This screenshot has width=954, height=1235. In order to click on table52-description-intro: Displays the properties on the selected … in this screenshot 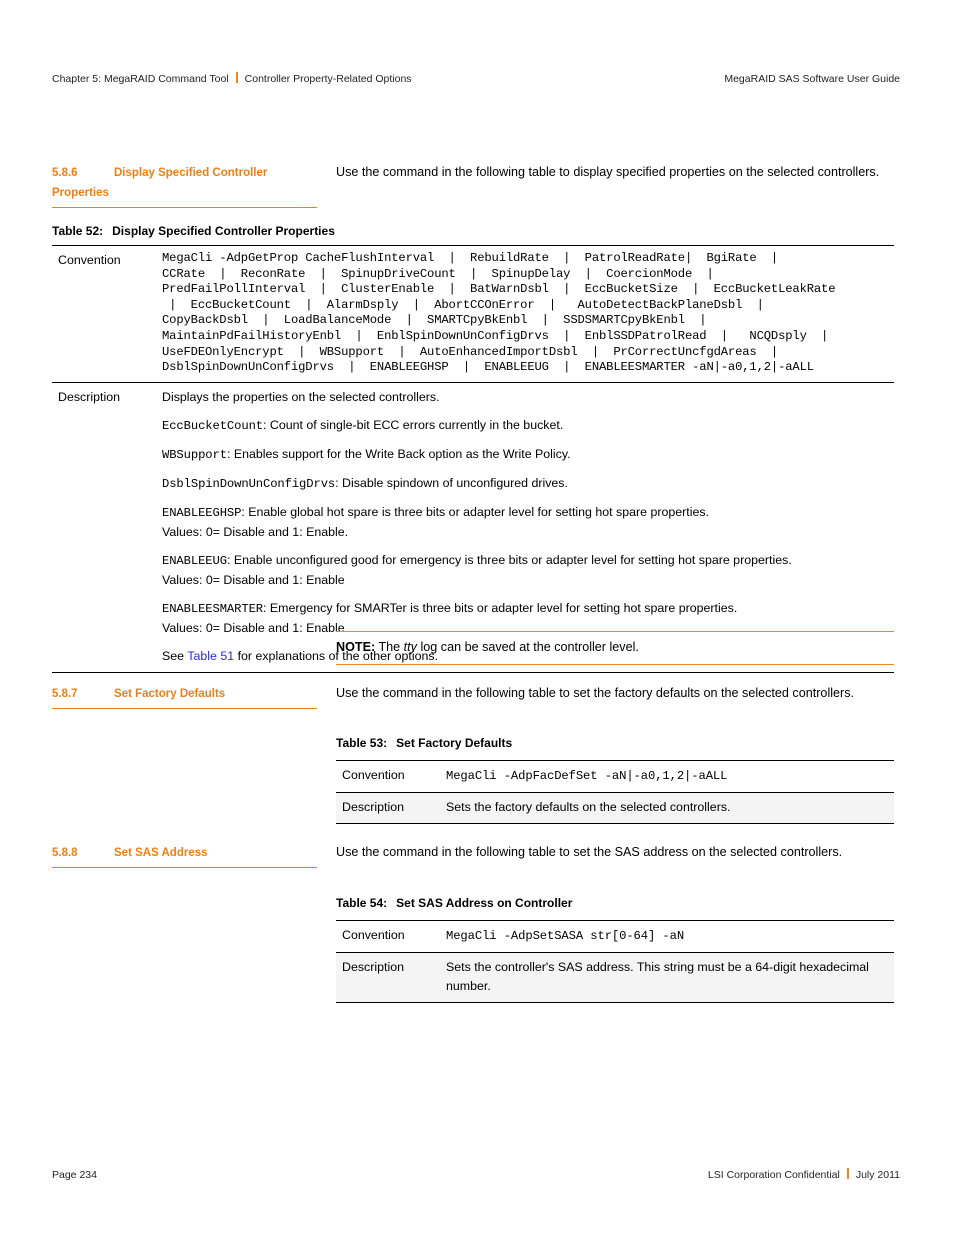, I will do `click(301, 396)`.